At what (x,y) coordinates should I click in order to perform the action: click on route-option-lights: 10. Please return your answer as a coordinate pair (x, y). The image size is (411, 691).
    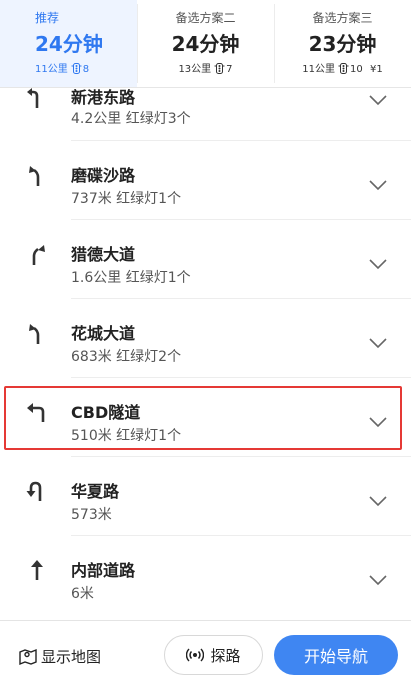
    Looking at the image, I should click on (356, 69).